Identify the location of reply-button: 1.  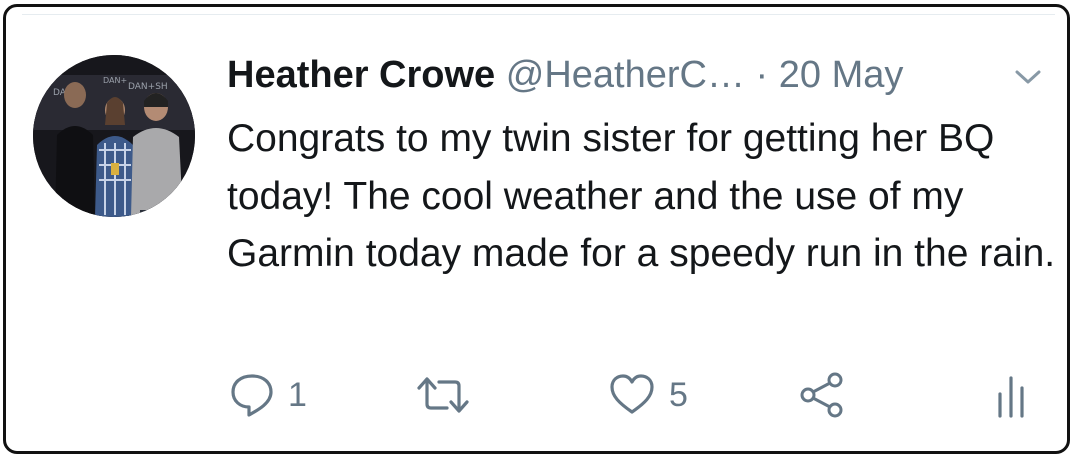
(267, 395).